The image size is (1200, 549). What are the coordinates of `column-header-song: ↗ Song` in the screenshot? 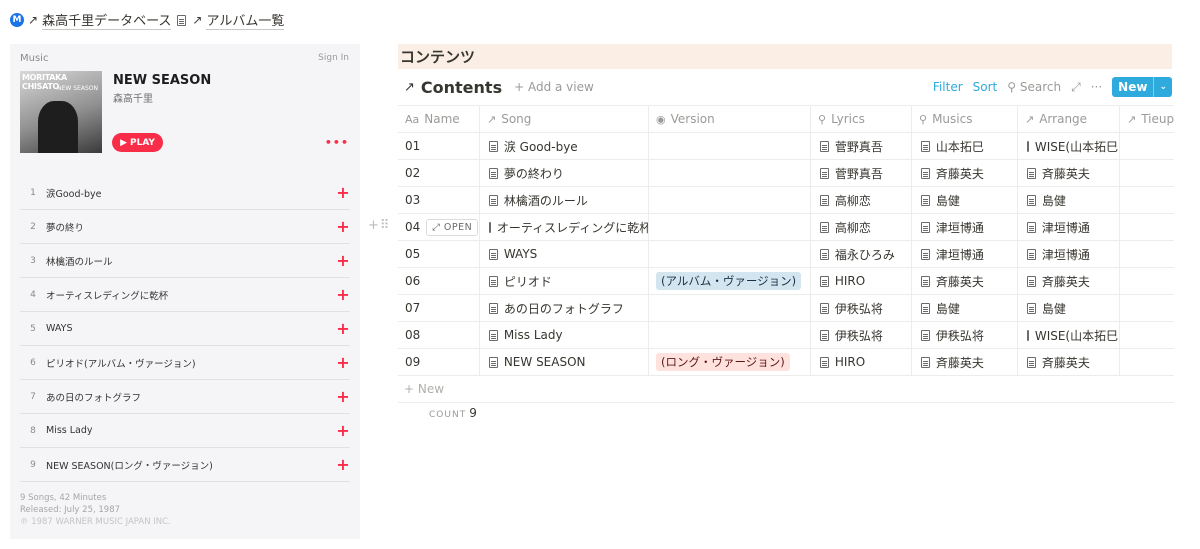 It's located at (564, 119).